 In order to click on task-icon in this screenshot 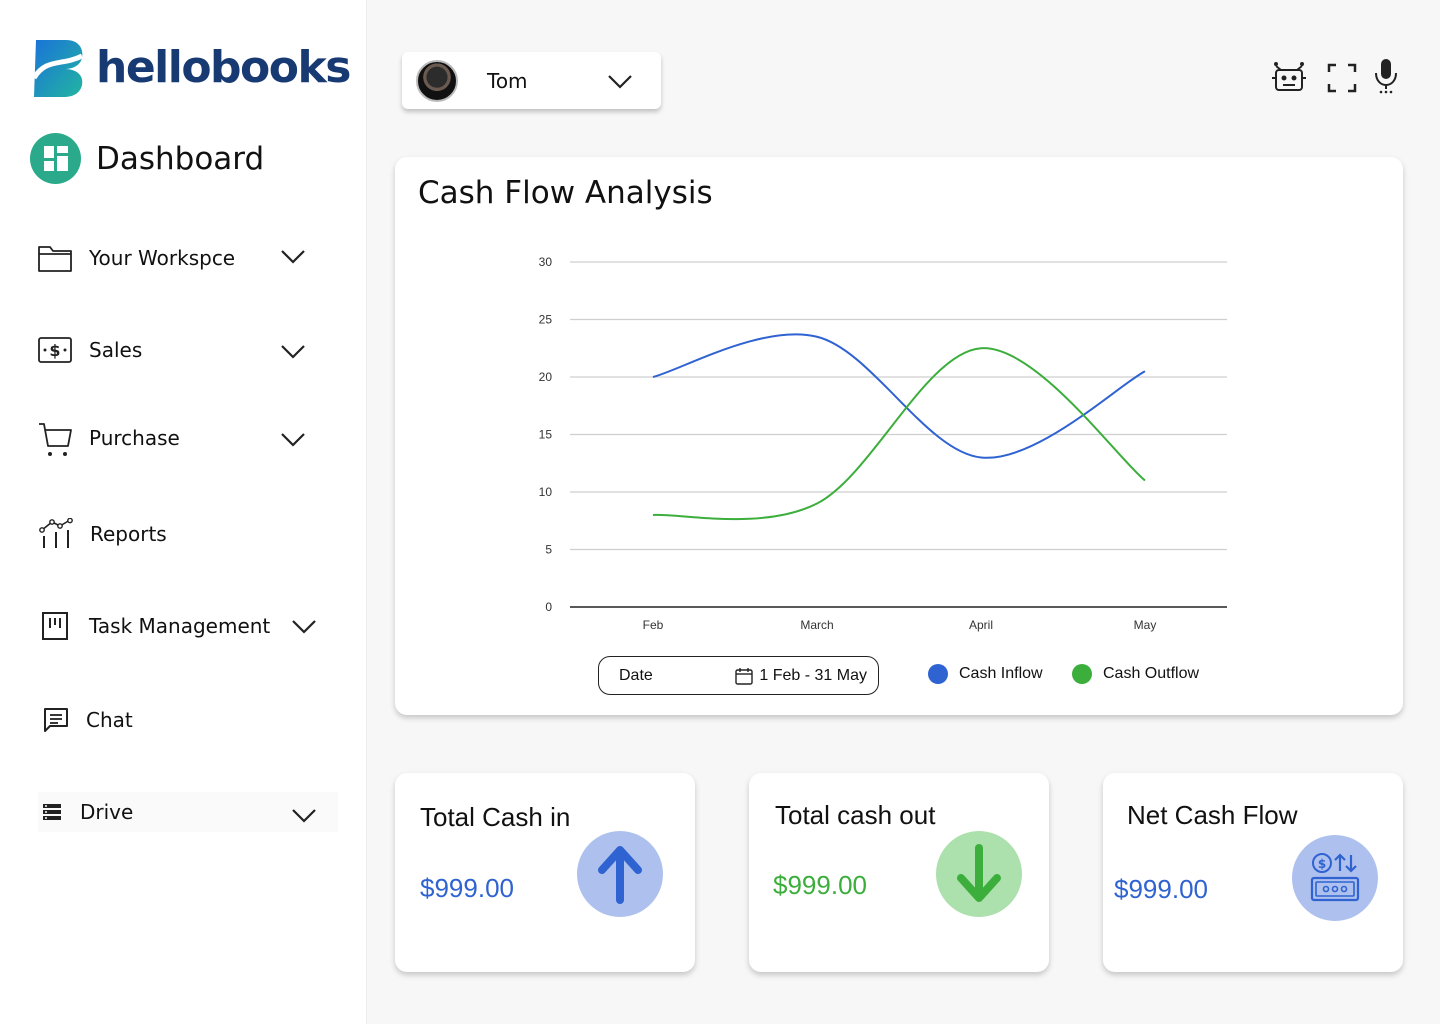, I will do `click(55, 626)`.